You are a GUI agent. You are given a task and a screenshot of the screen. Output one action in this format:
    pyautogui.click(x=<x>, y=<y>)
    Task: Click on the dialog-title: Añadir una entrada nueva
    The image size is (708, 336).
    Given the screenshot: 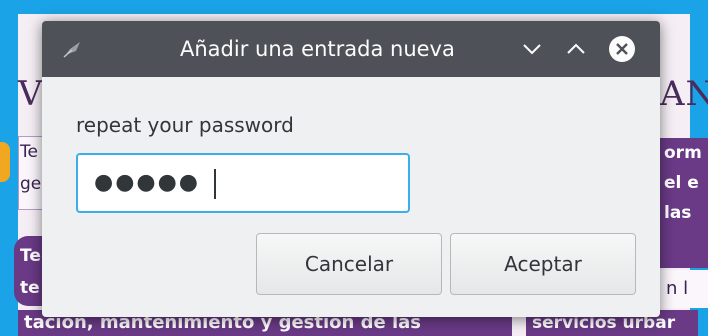 What is the action you would take?
    pyautogui.click(x=317, y=49)
    